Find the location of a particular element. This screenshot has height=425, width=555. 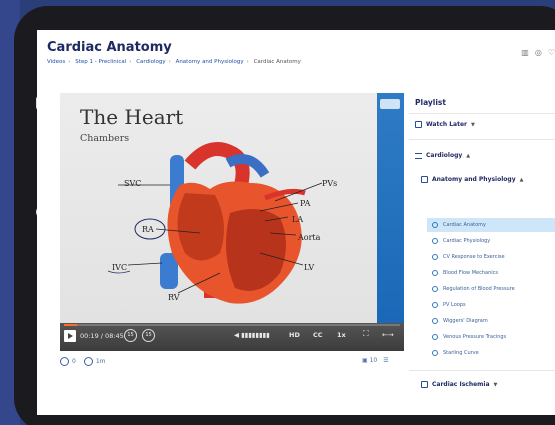

list-icon: ☰ is located at coordinates (385, 360).